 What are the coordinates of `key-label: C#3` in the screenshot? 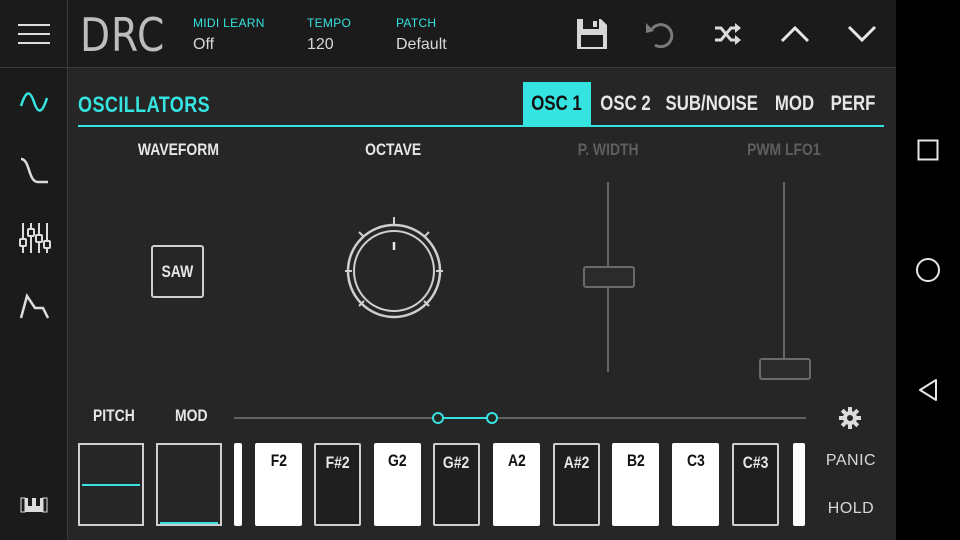 It's located at (755, 462).